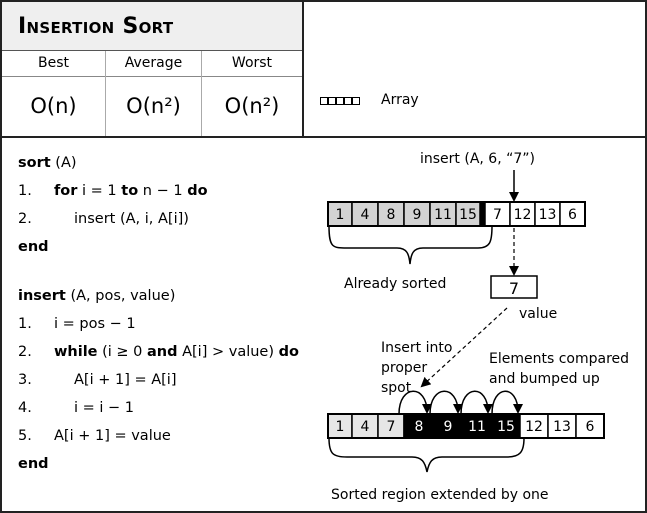  I want to click on insert-call-label: insert (A, 6, “7”), so click(477, 159).